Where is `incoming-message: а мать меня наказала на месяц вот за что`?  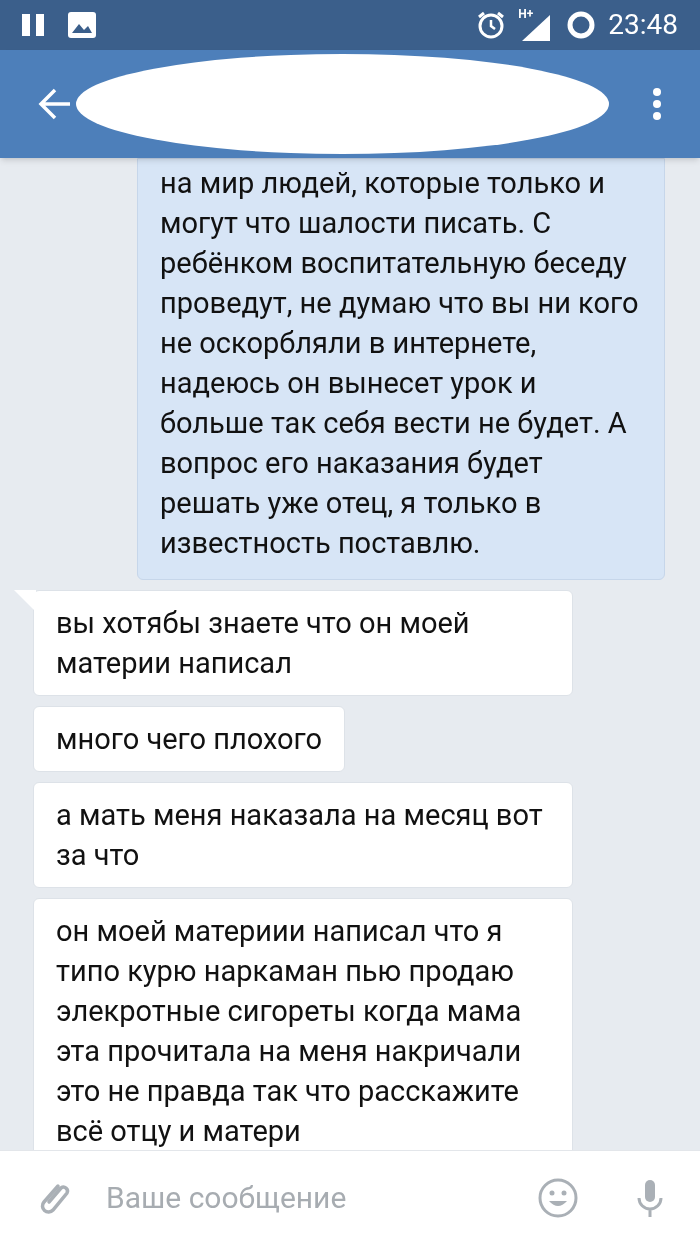 incoming-message: а мать меня наказала на месяц вот за что is located at coordinates (303, 835).